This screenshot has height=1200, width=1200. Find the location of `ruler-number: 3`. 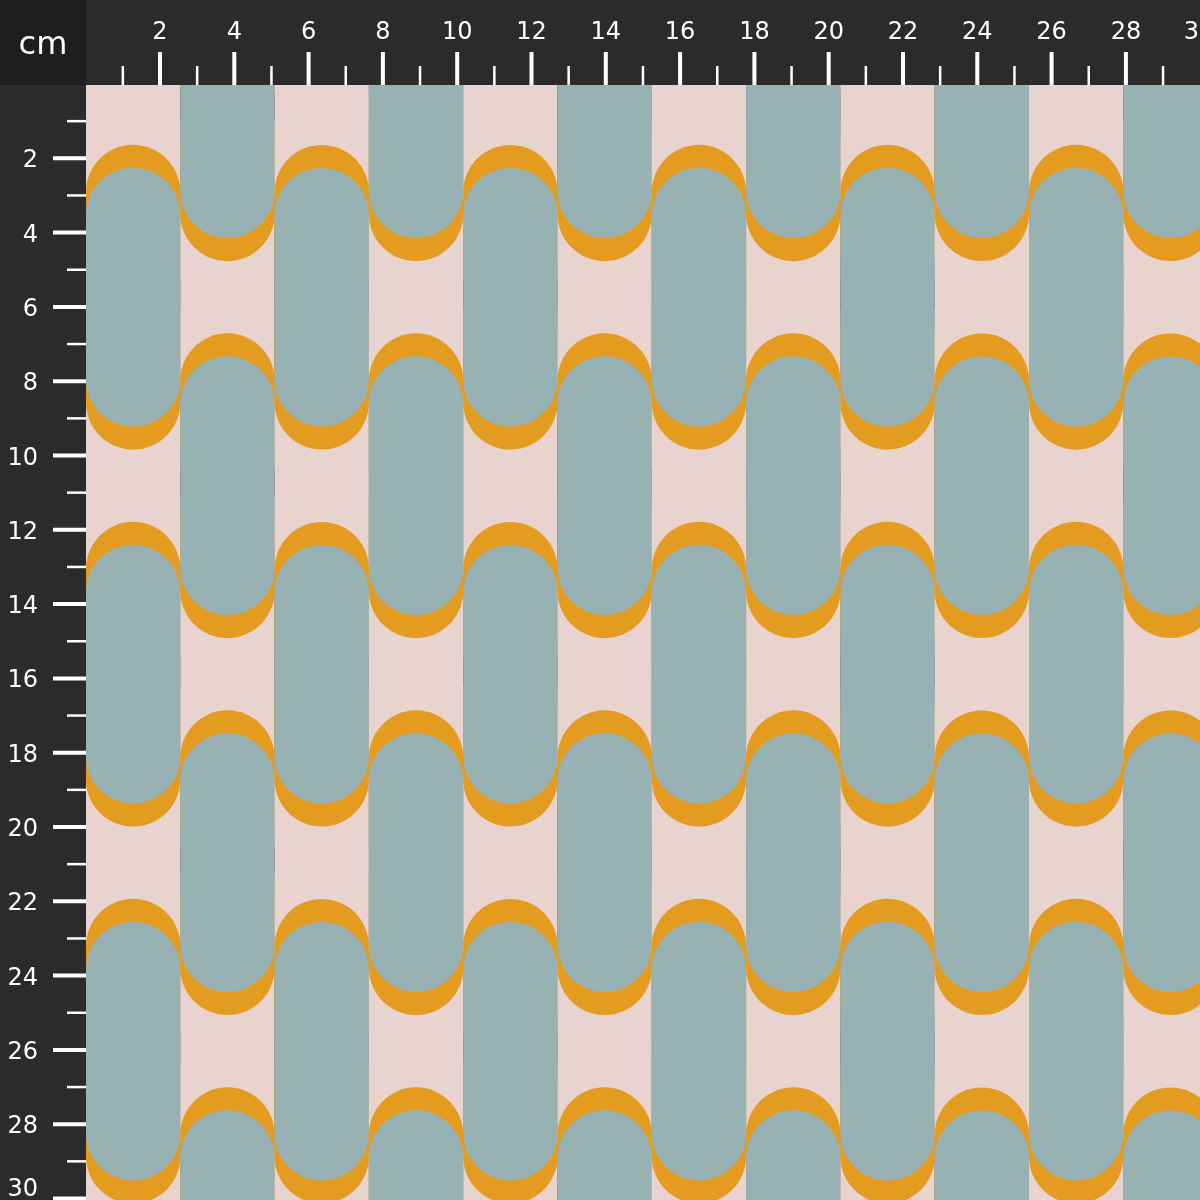

ruler-number: 3 is located at coordinates (1191, 31).